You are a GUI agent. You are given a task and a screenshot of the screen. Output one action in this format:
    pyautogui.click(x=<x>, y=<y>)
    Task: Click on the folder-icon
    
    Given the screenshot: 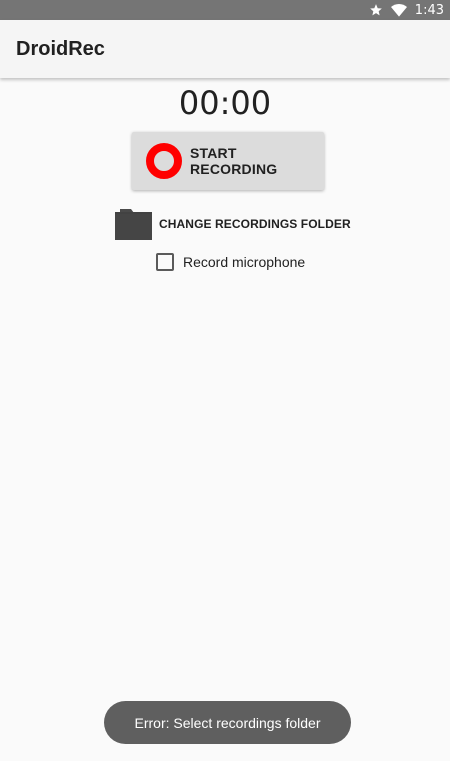 What is the action you would take?
    pyautogui.click(x=133, y=224)
    